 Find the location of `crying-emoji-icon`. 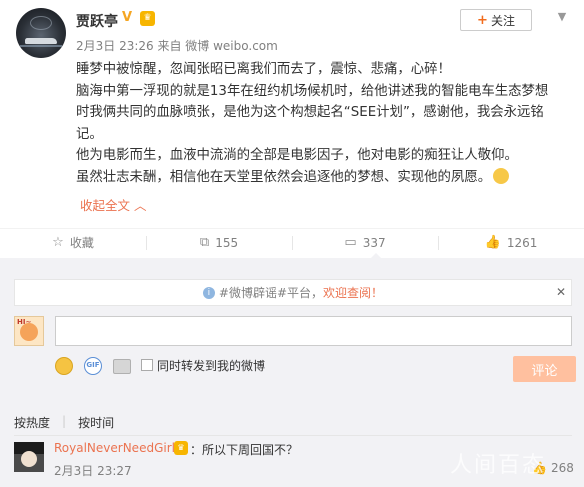

crying-emoji-icon is located at coordinates (501, 175).